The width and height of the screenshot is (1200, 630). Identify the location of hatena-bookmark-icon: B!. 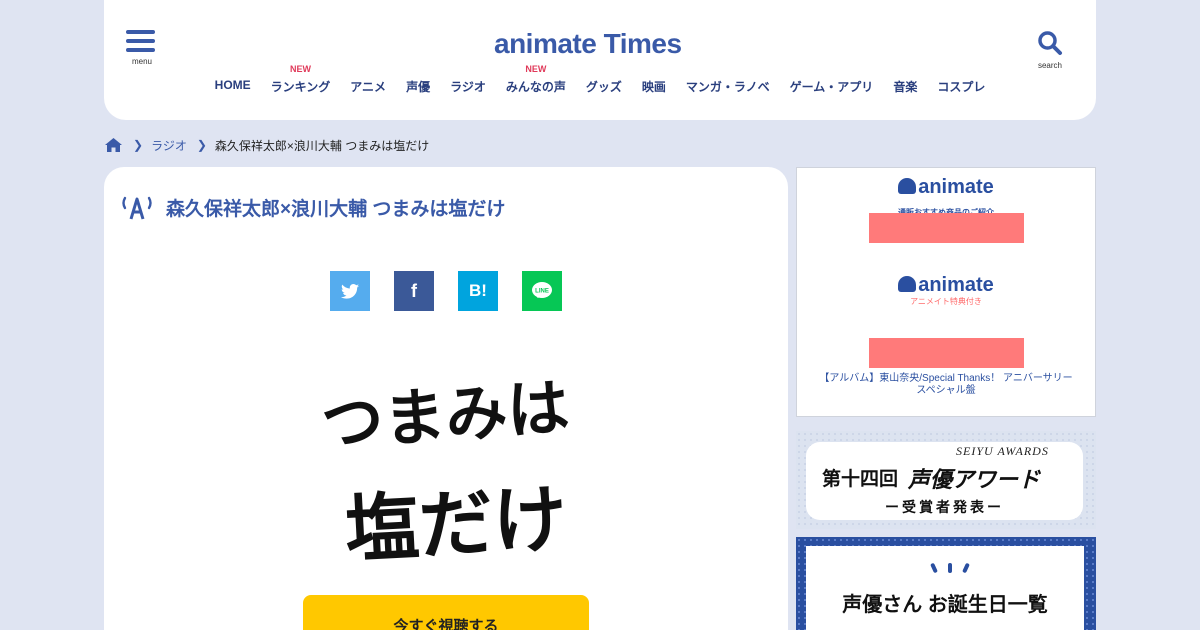
(478, 290).